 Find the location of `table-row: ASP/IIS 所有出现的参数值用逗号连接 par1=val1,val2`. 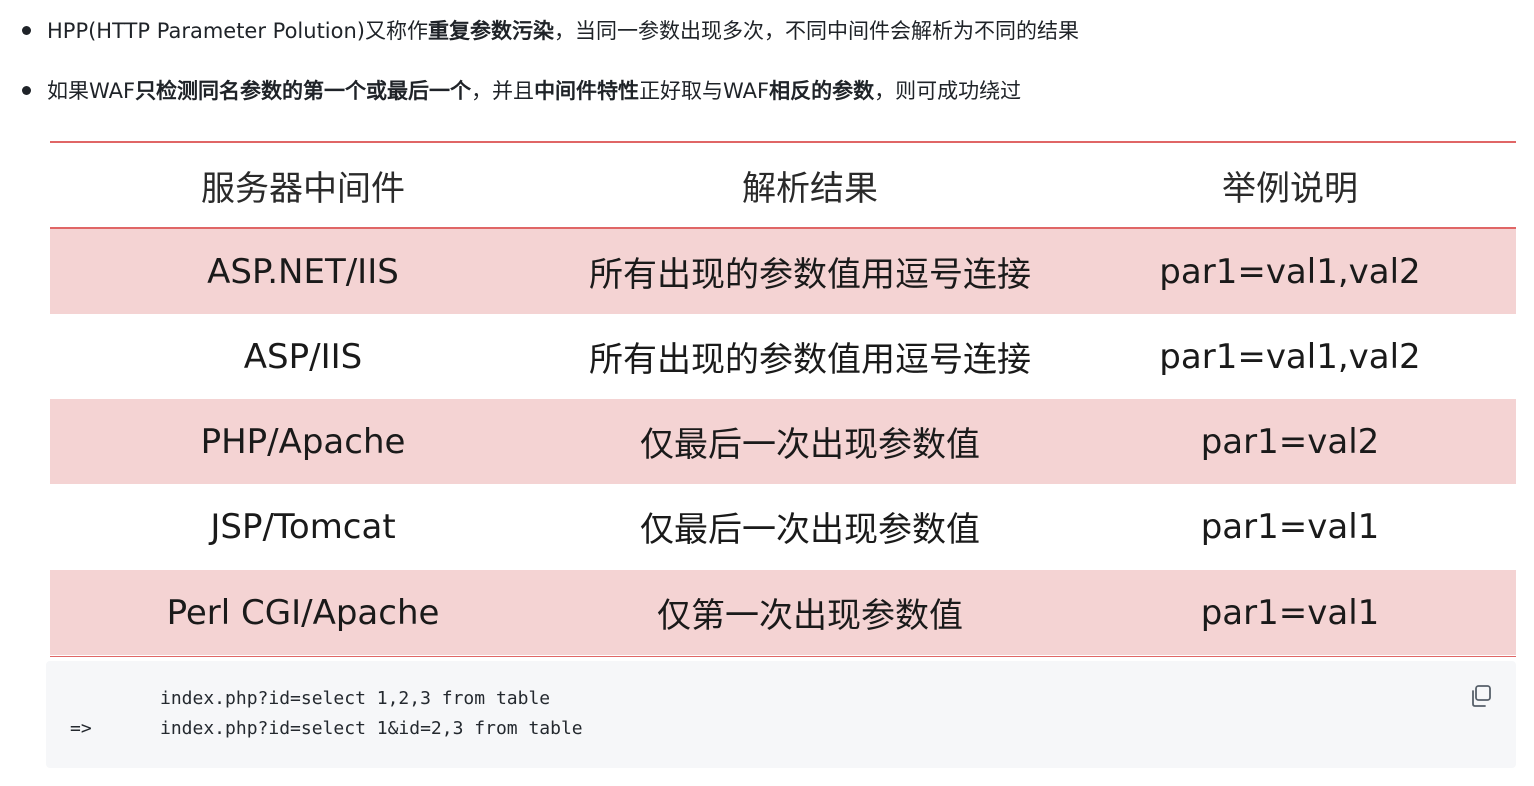

table-row: ASP/IIS 所有出现的参数值用逗号连接 par1=val1,val2 is located at coordinates (783, 356).